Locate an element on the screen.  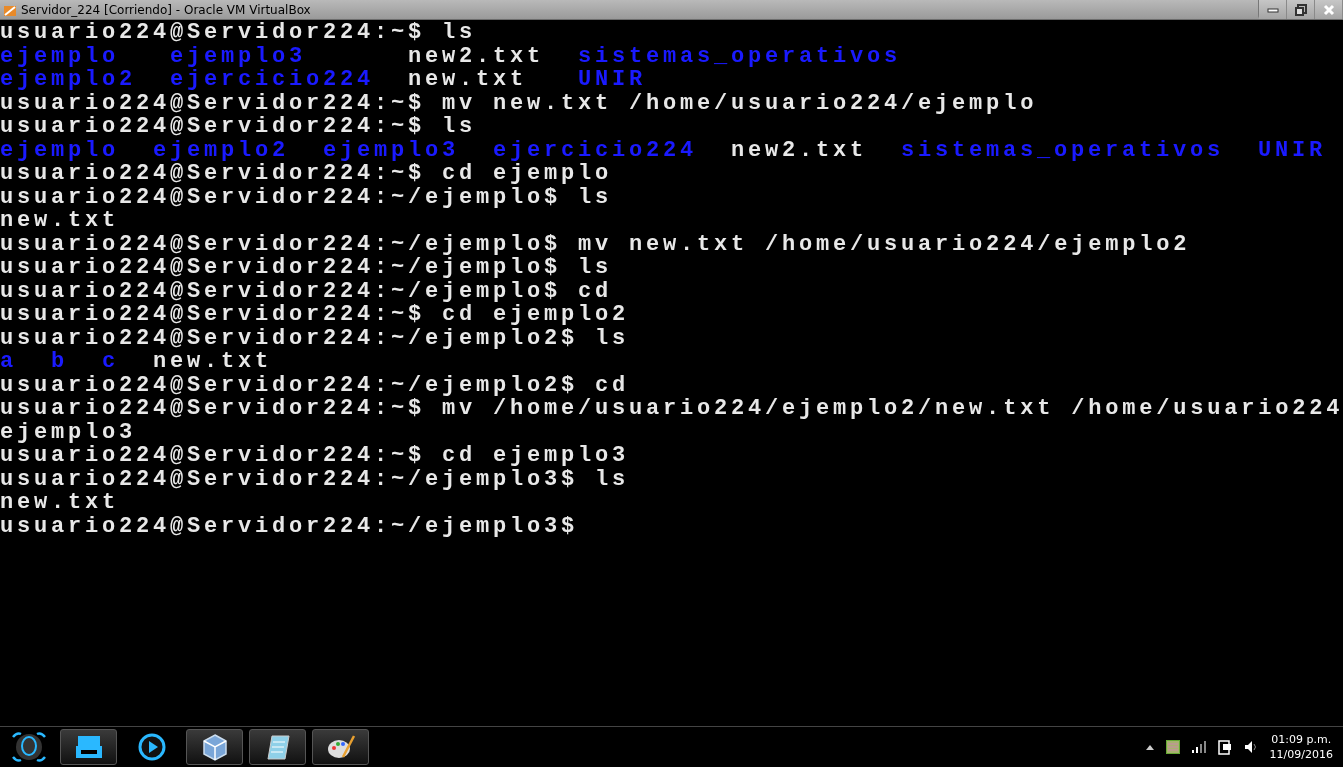
printer-icon is located at coordinates (88, 747).